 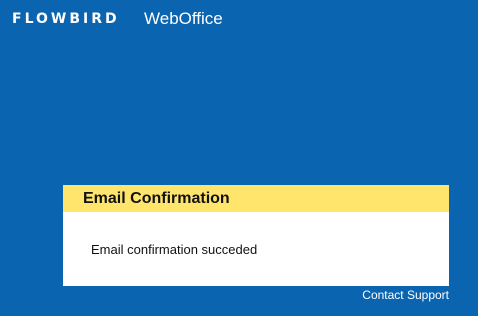 What do you see at coordinates (405, 295) in the screenshot?
I see `contact-support-link: Contact Support` at bounding box center [405, 295].